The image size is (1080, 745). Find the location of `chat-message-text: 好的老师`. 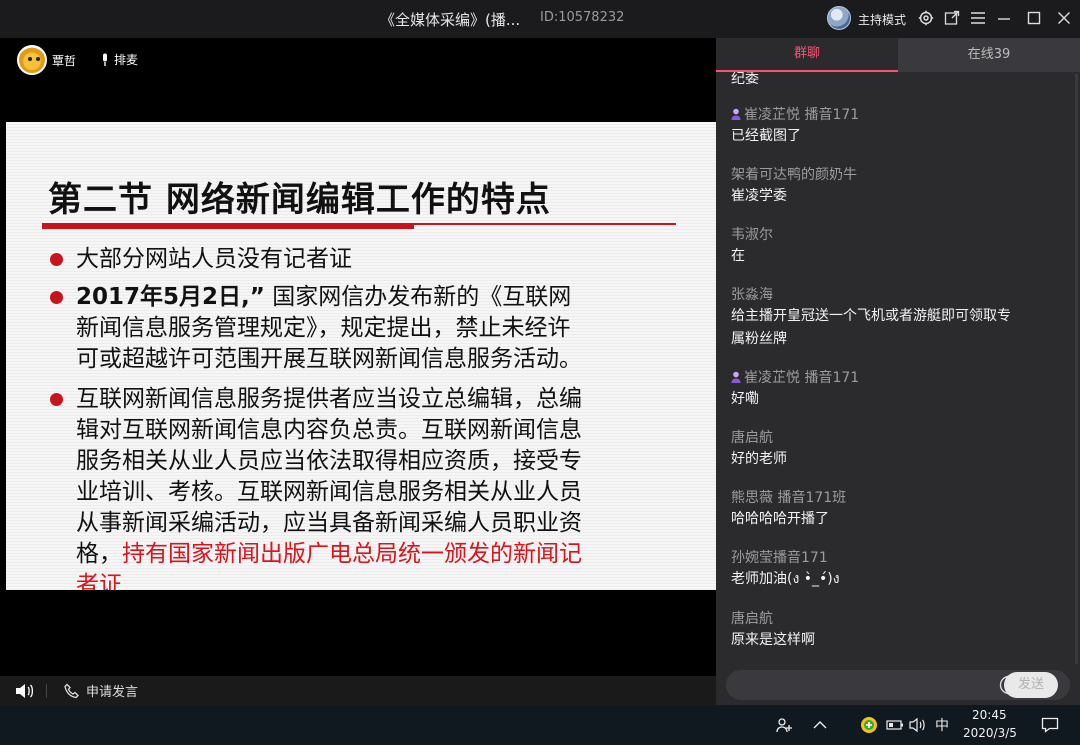

chat-message-text: 好的老师 is located at coordinates (759, 459).